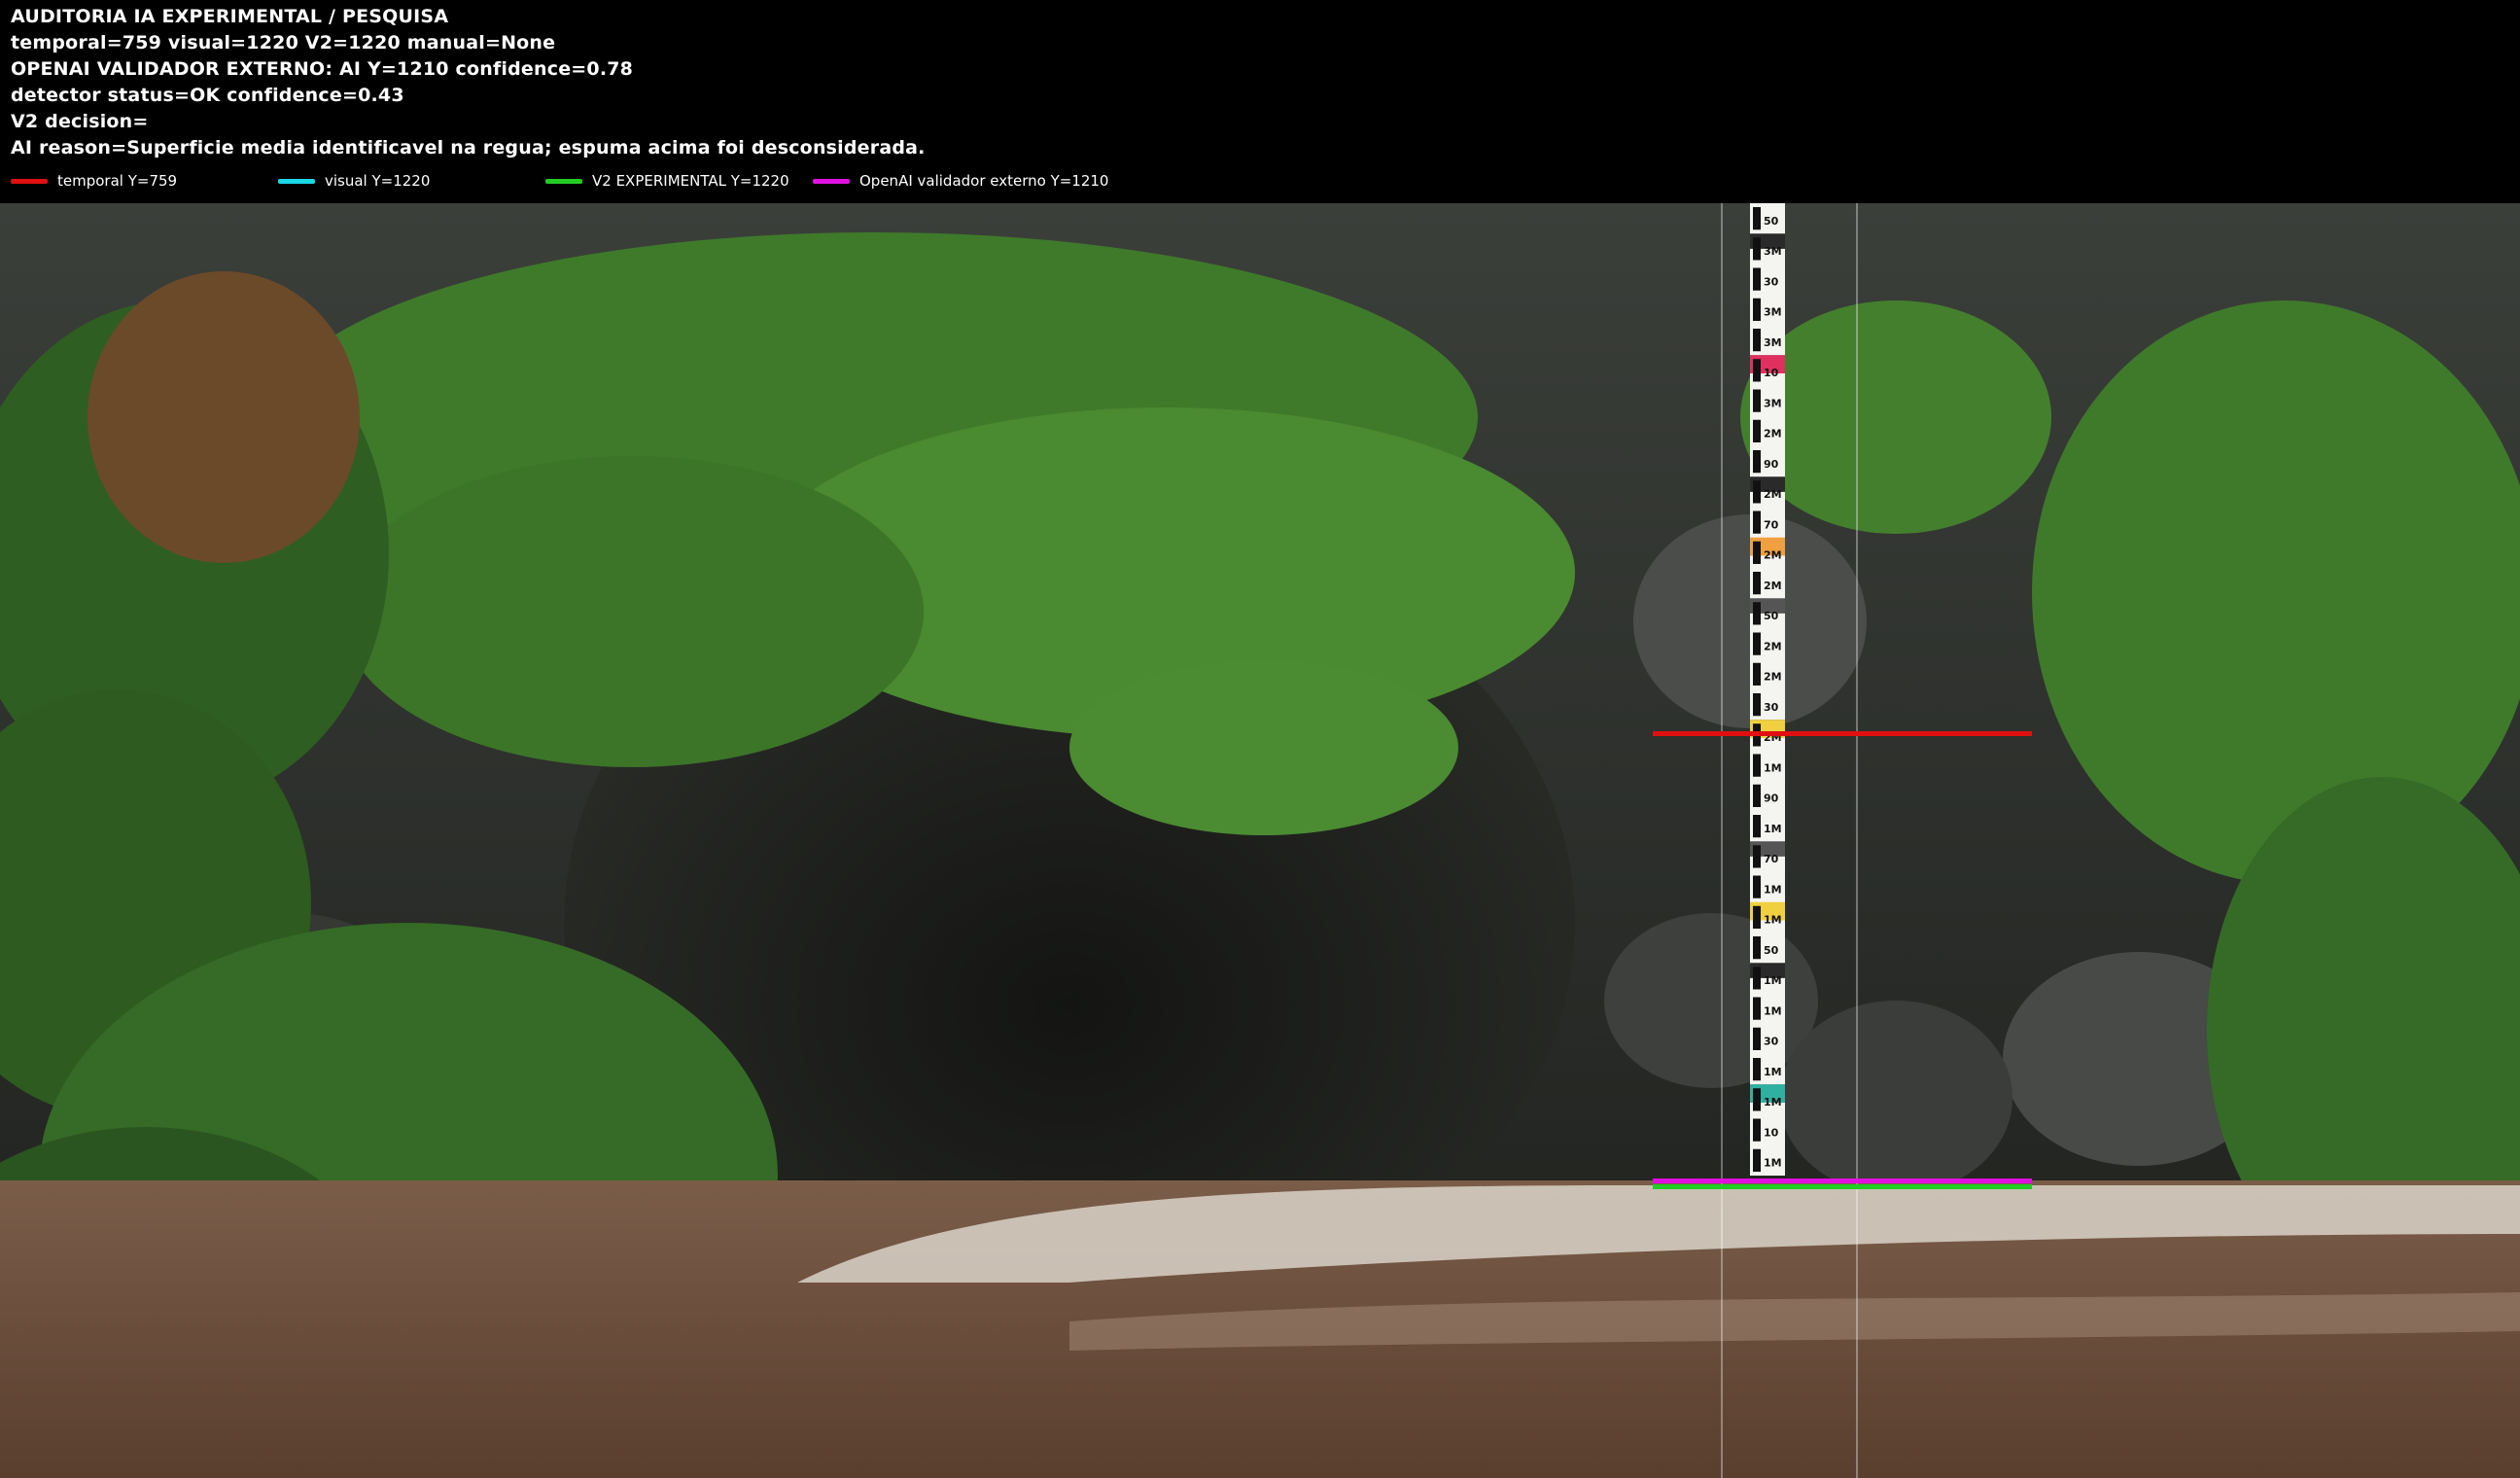 The image size is (2520, 1478). I want to click on legend-label: OpenAI validador externo Y=1210, so click(984, 181).